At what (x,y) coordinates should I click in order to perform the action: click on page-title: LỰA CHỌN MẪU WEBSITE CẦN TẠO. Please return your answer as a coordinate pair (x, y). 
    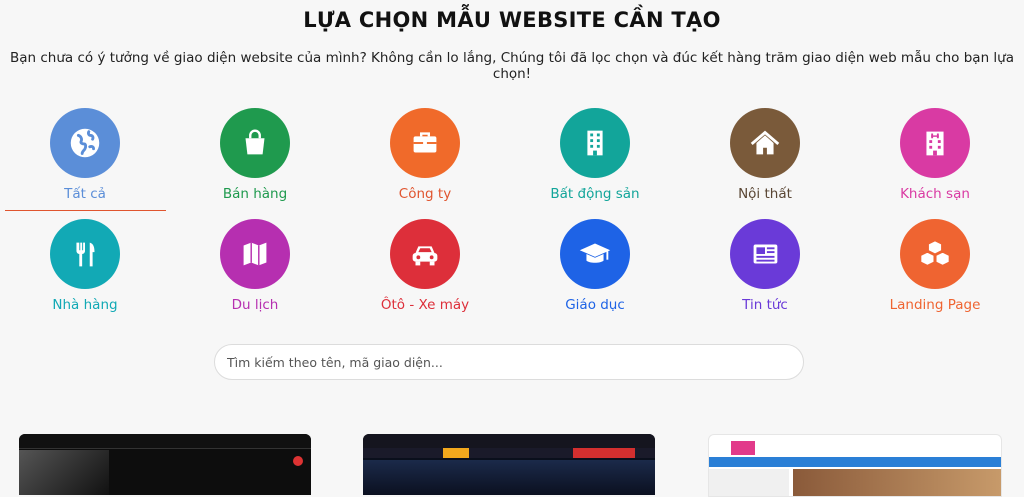
    Looking at the image, I should click on (512, 20).